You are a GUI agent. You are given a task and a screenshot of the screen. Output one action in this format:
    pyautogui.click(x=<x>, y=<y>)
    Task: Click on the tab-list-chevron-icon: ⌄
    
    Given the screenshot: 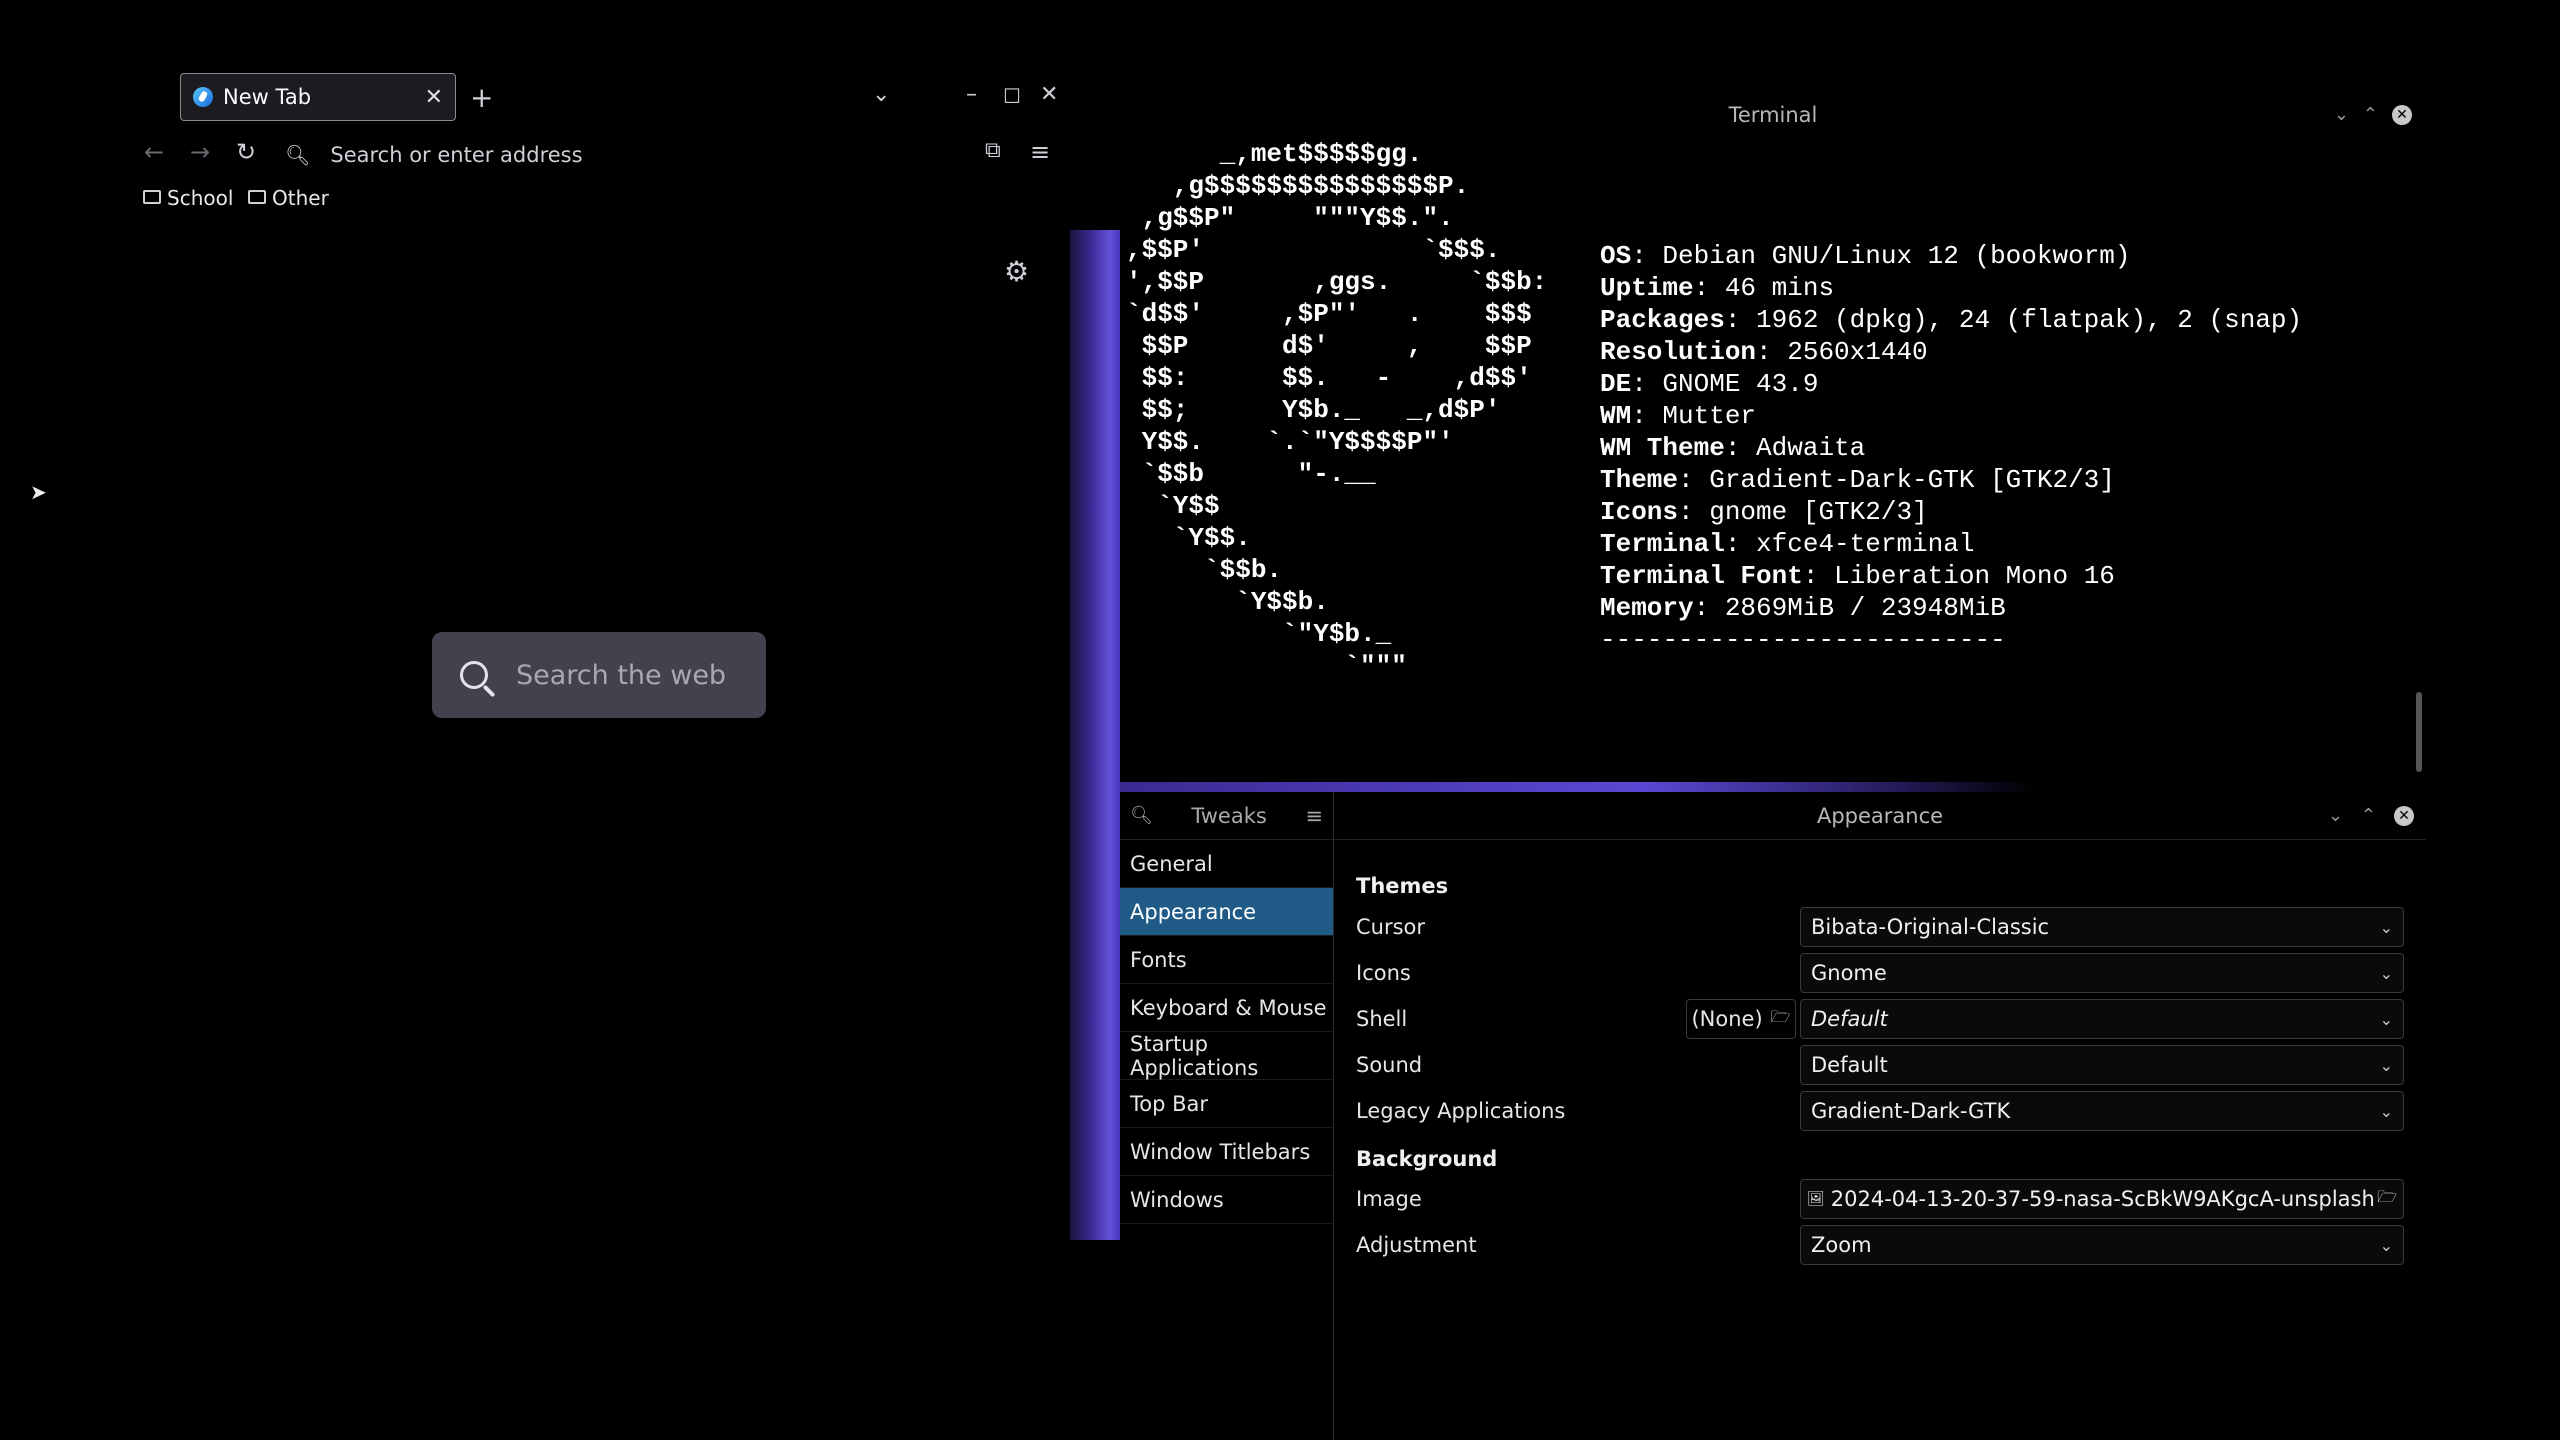 What is the action you would take?
    pyautogui.click(x=881, y=95)
    